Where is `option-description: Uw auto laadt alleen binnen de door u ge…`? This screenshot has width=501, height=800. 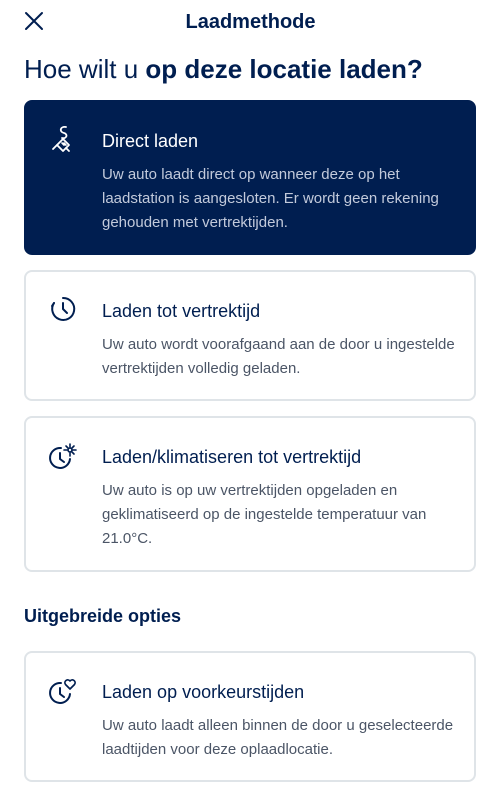 option-description: Uw auto laadt alleen binnen de door u ge… is located at coordinates (278, 737).